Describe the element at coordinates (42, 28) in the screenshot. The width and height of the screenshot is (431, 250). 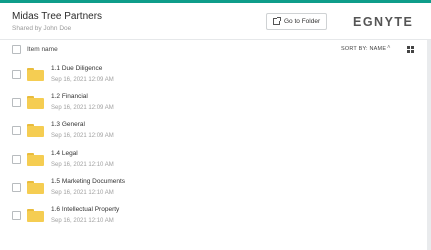
I see `shared-by-text: Shared by John Doe` at that location.